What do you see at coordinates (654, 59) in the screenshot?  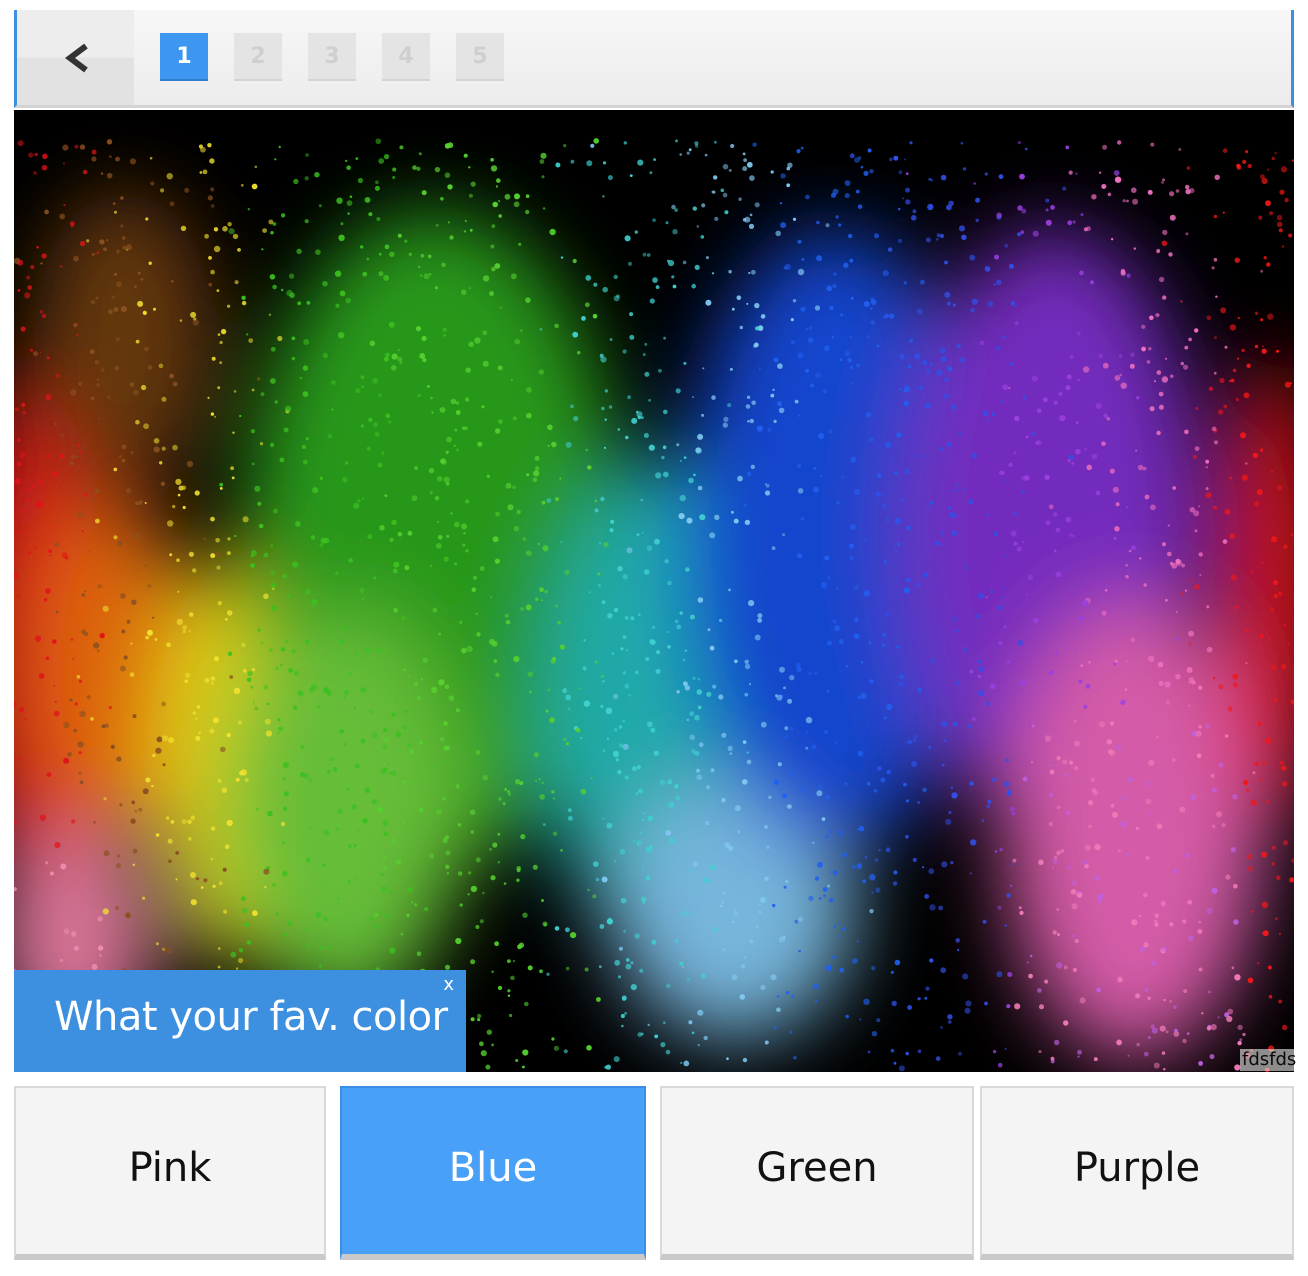 I see `top-navigation-bar: 1 2 3 4 5` at bounding box center [654, 59].